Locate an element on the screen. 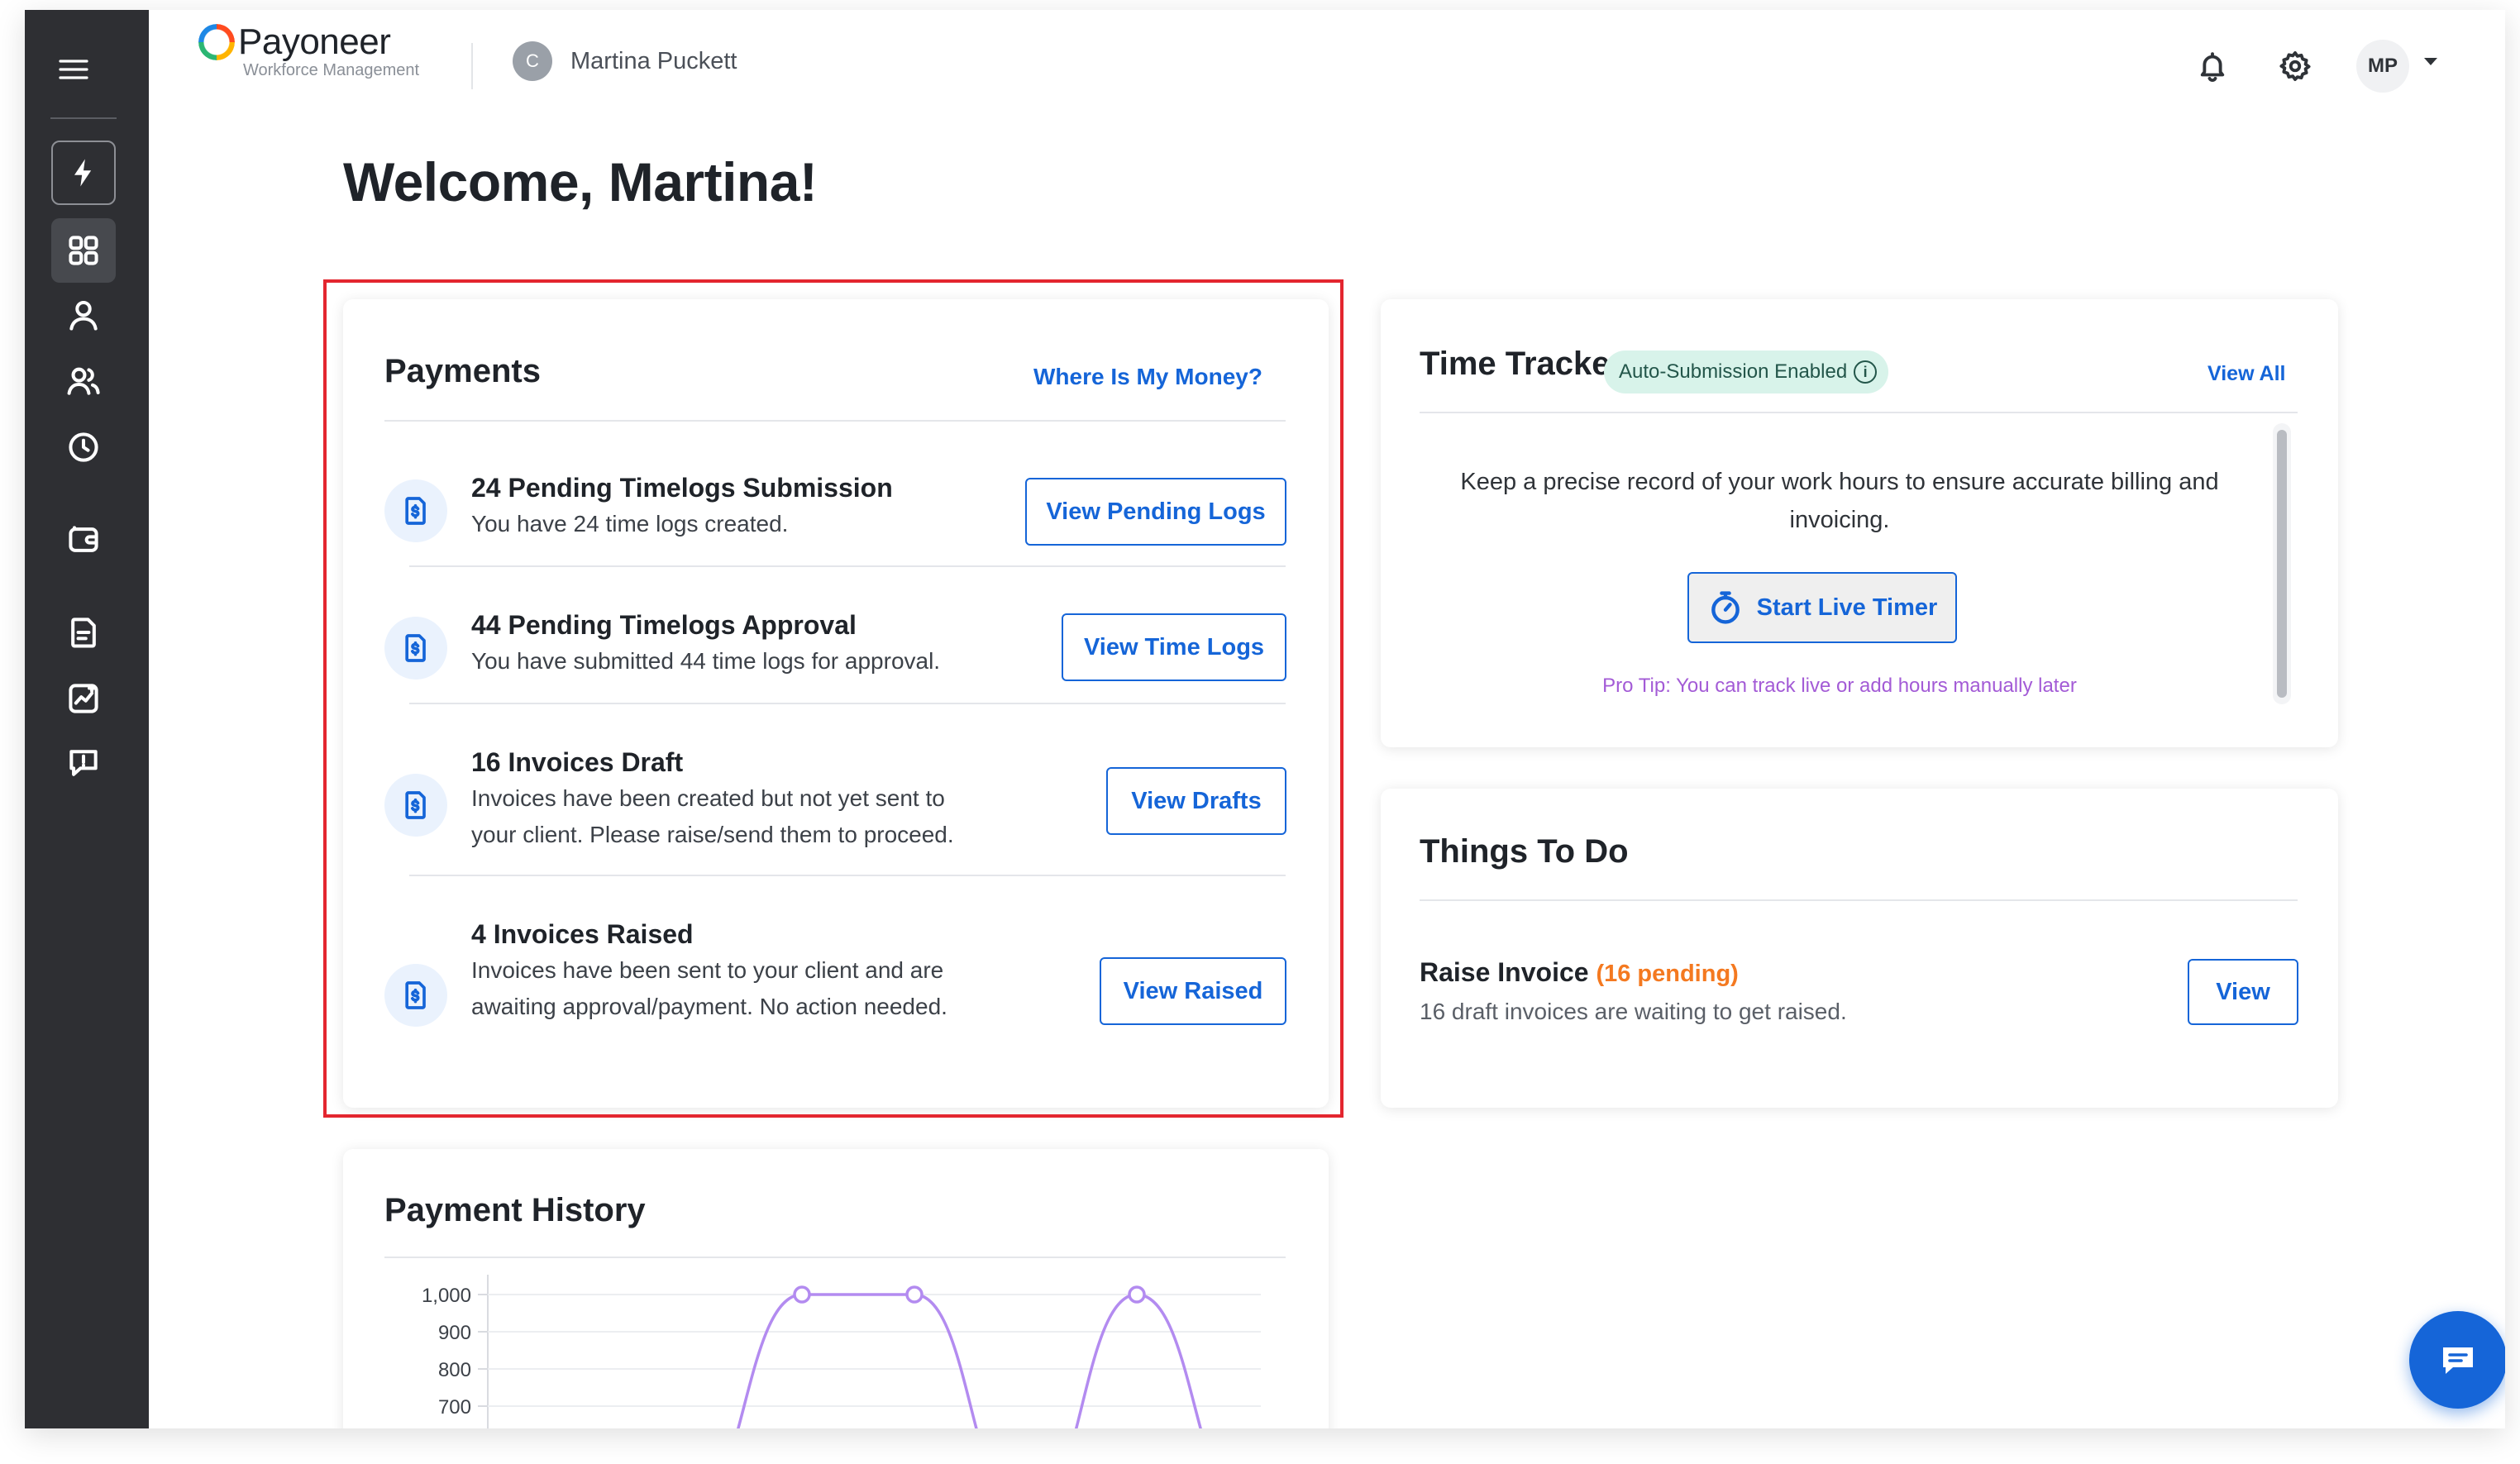 The width and height of the screenshot is (2520, 1464). things-to-do-title: Things To Do is located at coordinates (1524, 851).